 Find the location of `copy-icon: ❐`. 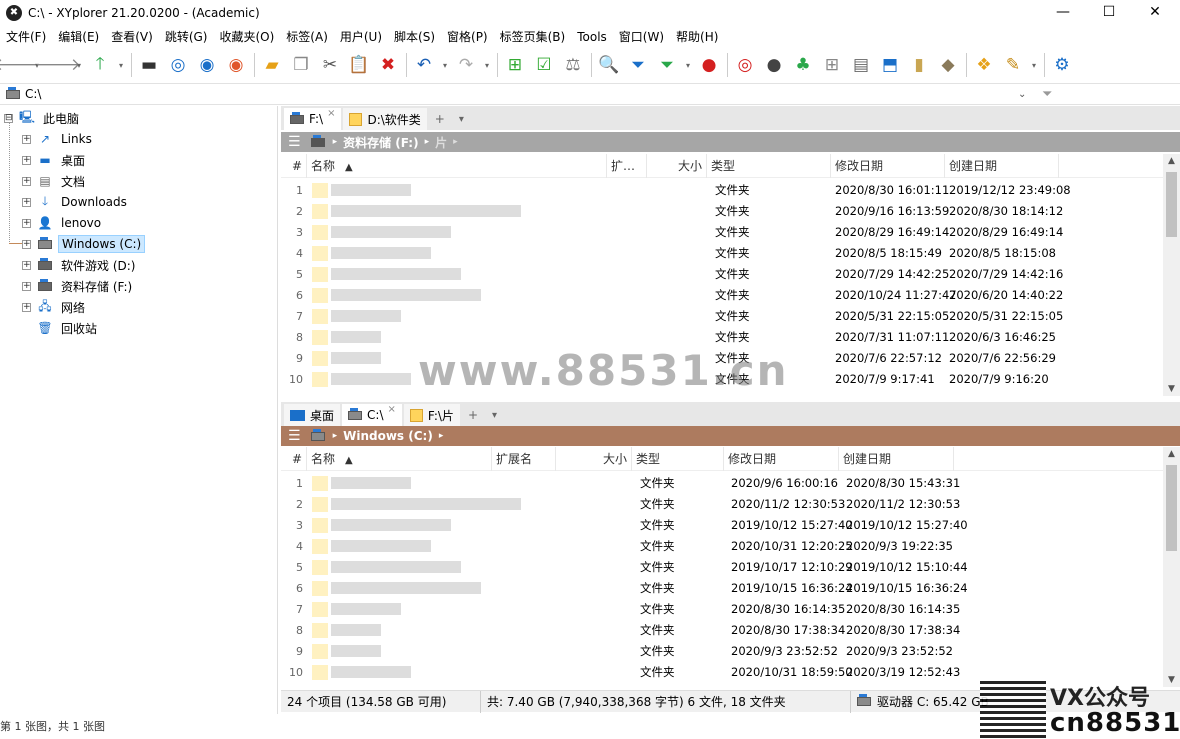

copy-icon: ❐ is located at coordinates (301, 65).